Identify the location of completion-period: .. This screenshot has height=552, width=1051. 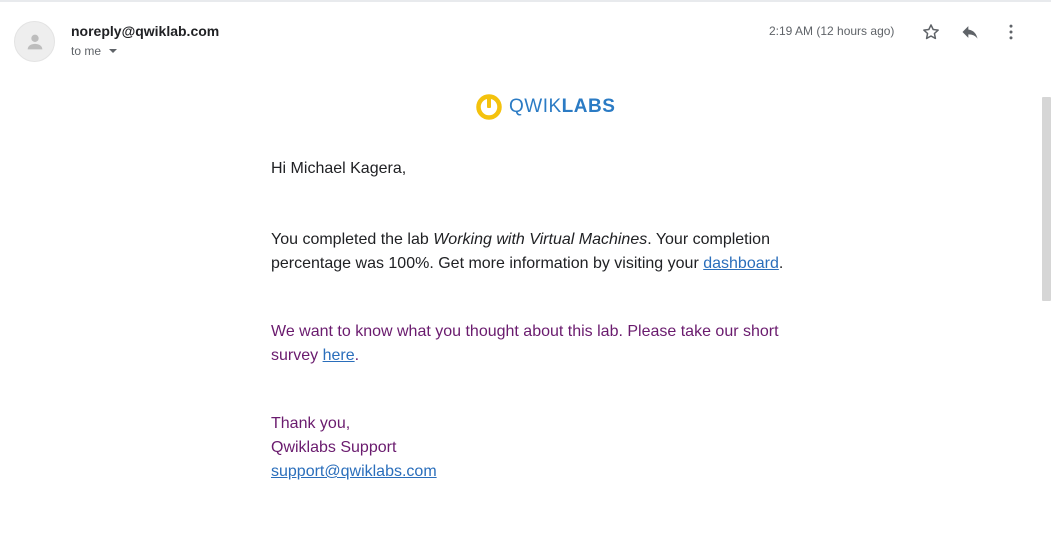
(781, 263).